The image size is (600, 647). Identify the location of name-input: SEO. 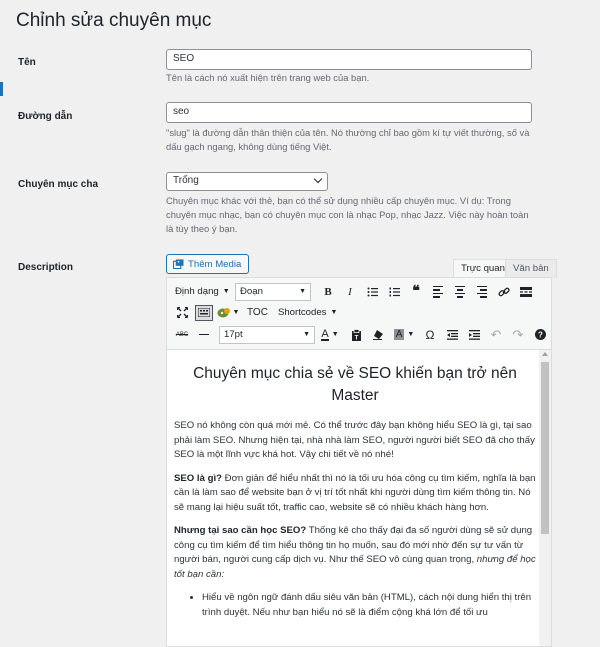
(349, 59).